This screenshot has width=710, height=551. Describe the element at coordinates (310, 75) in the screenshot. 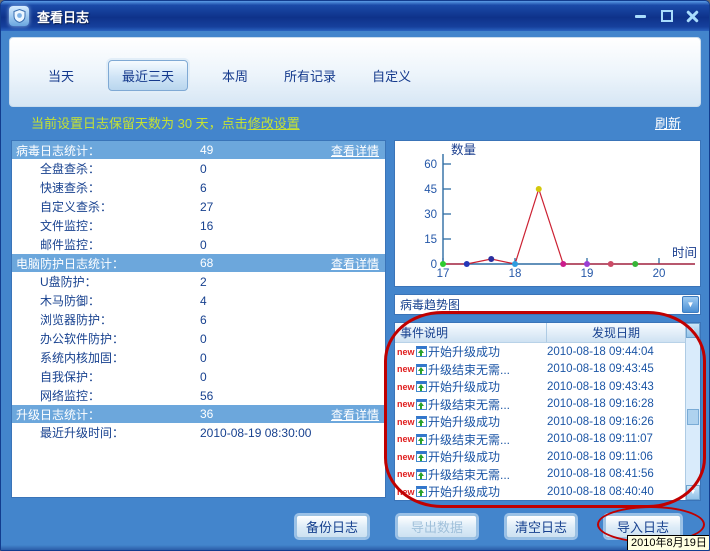

I see `tab-item: 所有记录` at that location.